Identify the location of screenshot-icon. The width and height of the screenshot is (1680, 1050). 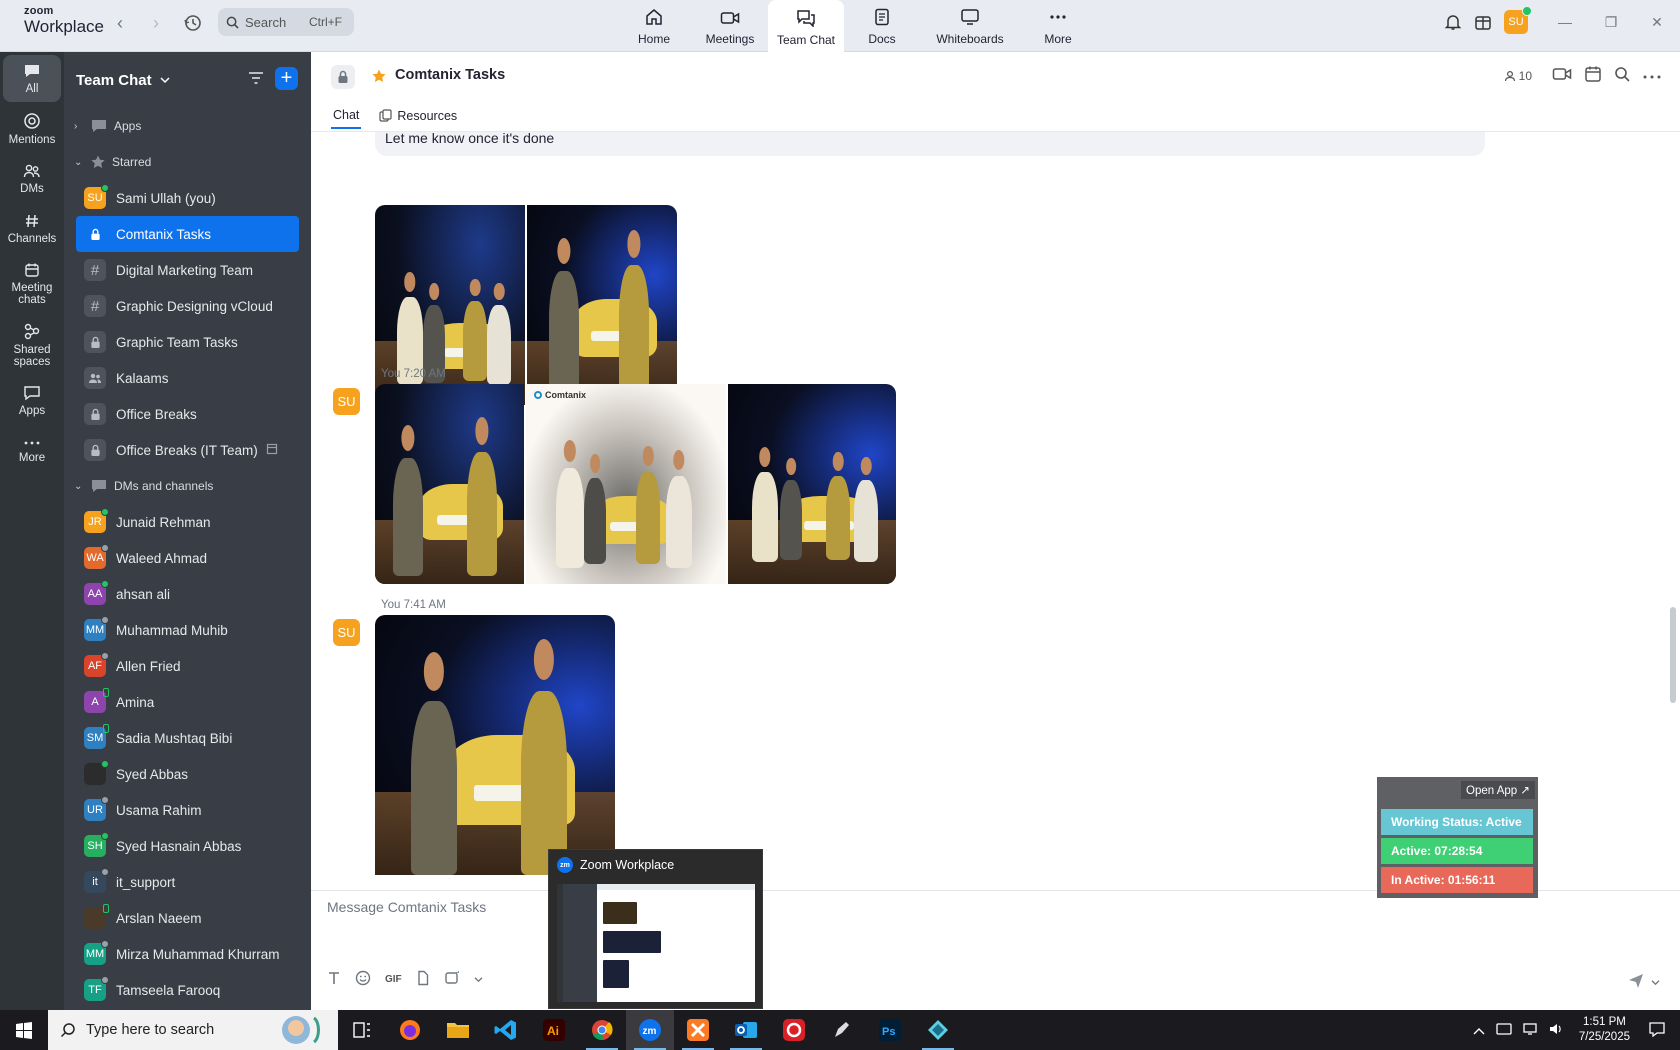
(452, 979).